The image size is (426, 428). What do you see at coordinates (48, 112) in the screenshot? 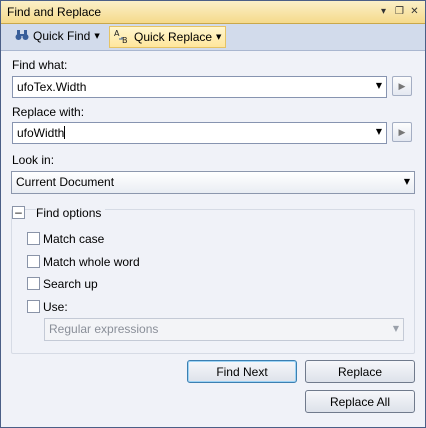
I see `replace-with-label: Replace with:` at bounding box center [48, 112].